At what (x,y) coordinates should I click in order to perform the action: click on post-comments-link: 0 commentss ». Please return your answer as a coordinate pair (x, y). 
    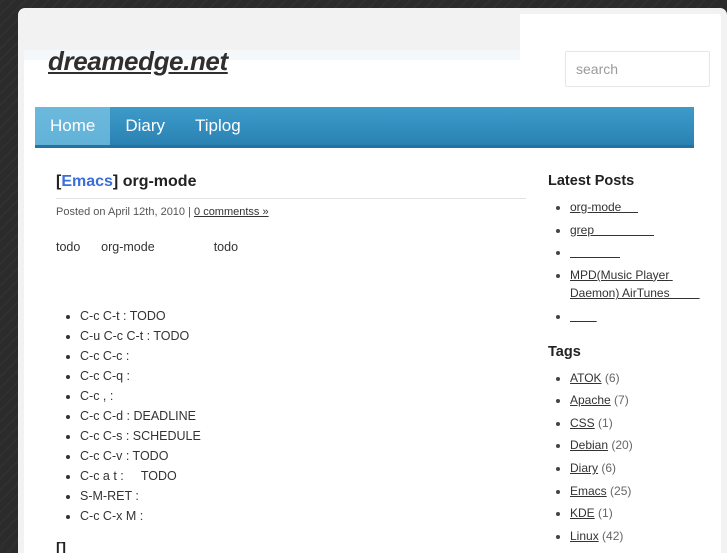
    Looking at the image, I should click on (231, 212).